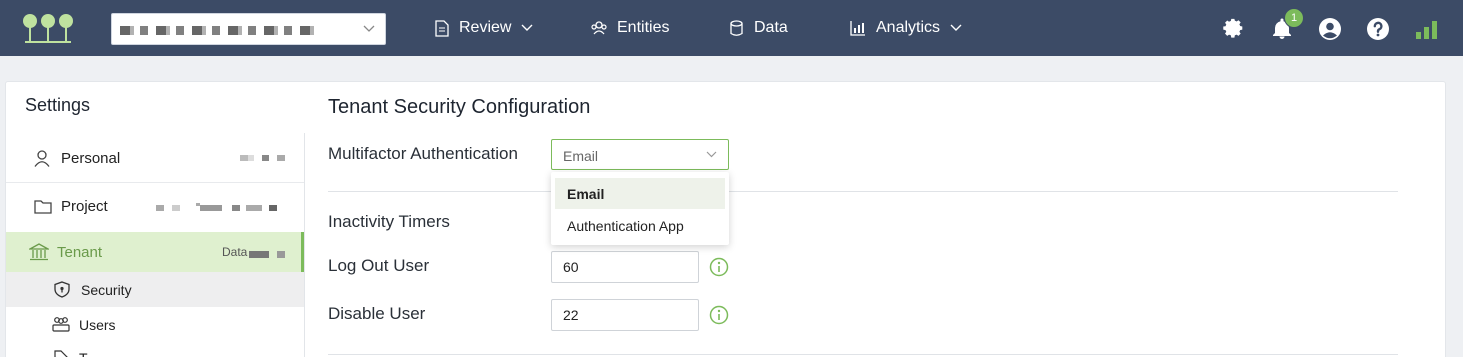 This screenshot has width=1463, height=357. I want to click on settings-title: Settings, so click(58, 105).